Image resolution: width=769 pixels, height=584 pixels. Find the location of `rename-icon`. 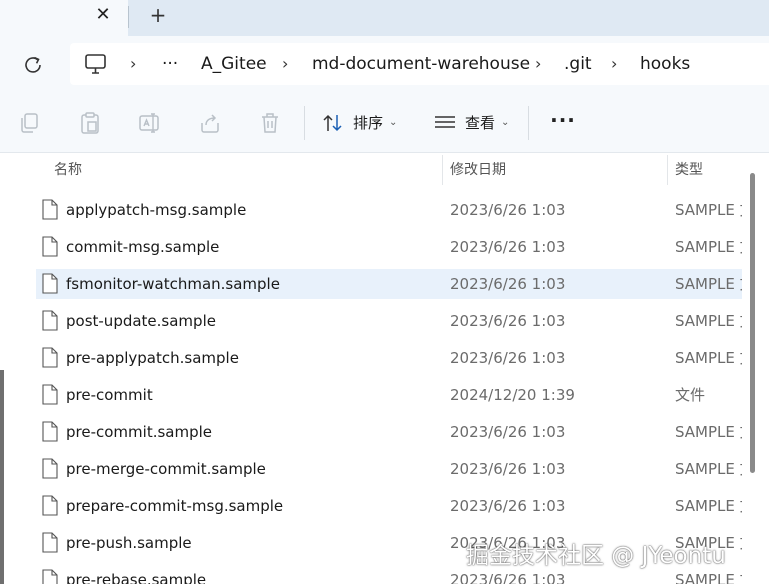

rename-icon is located at coordinates (150, 123).